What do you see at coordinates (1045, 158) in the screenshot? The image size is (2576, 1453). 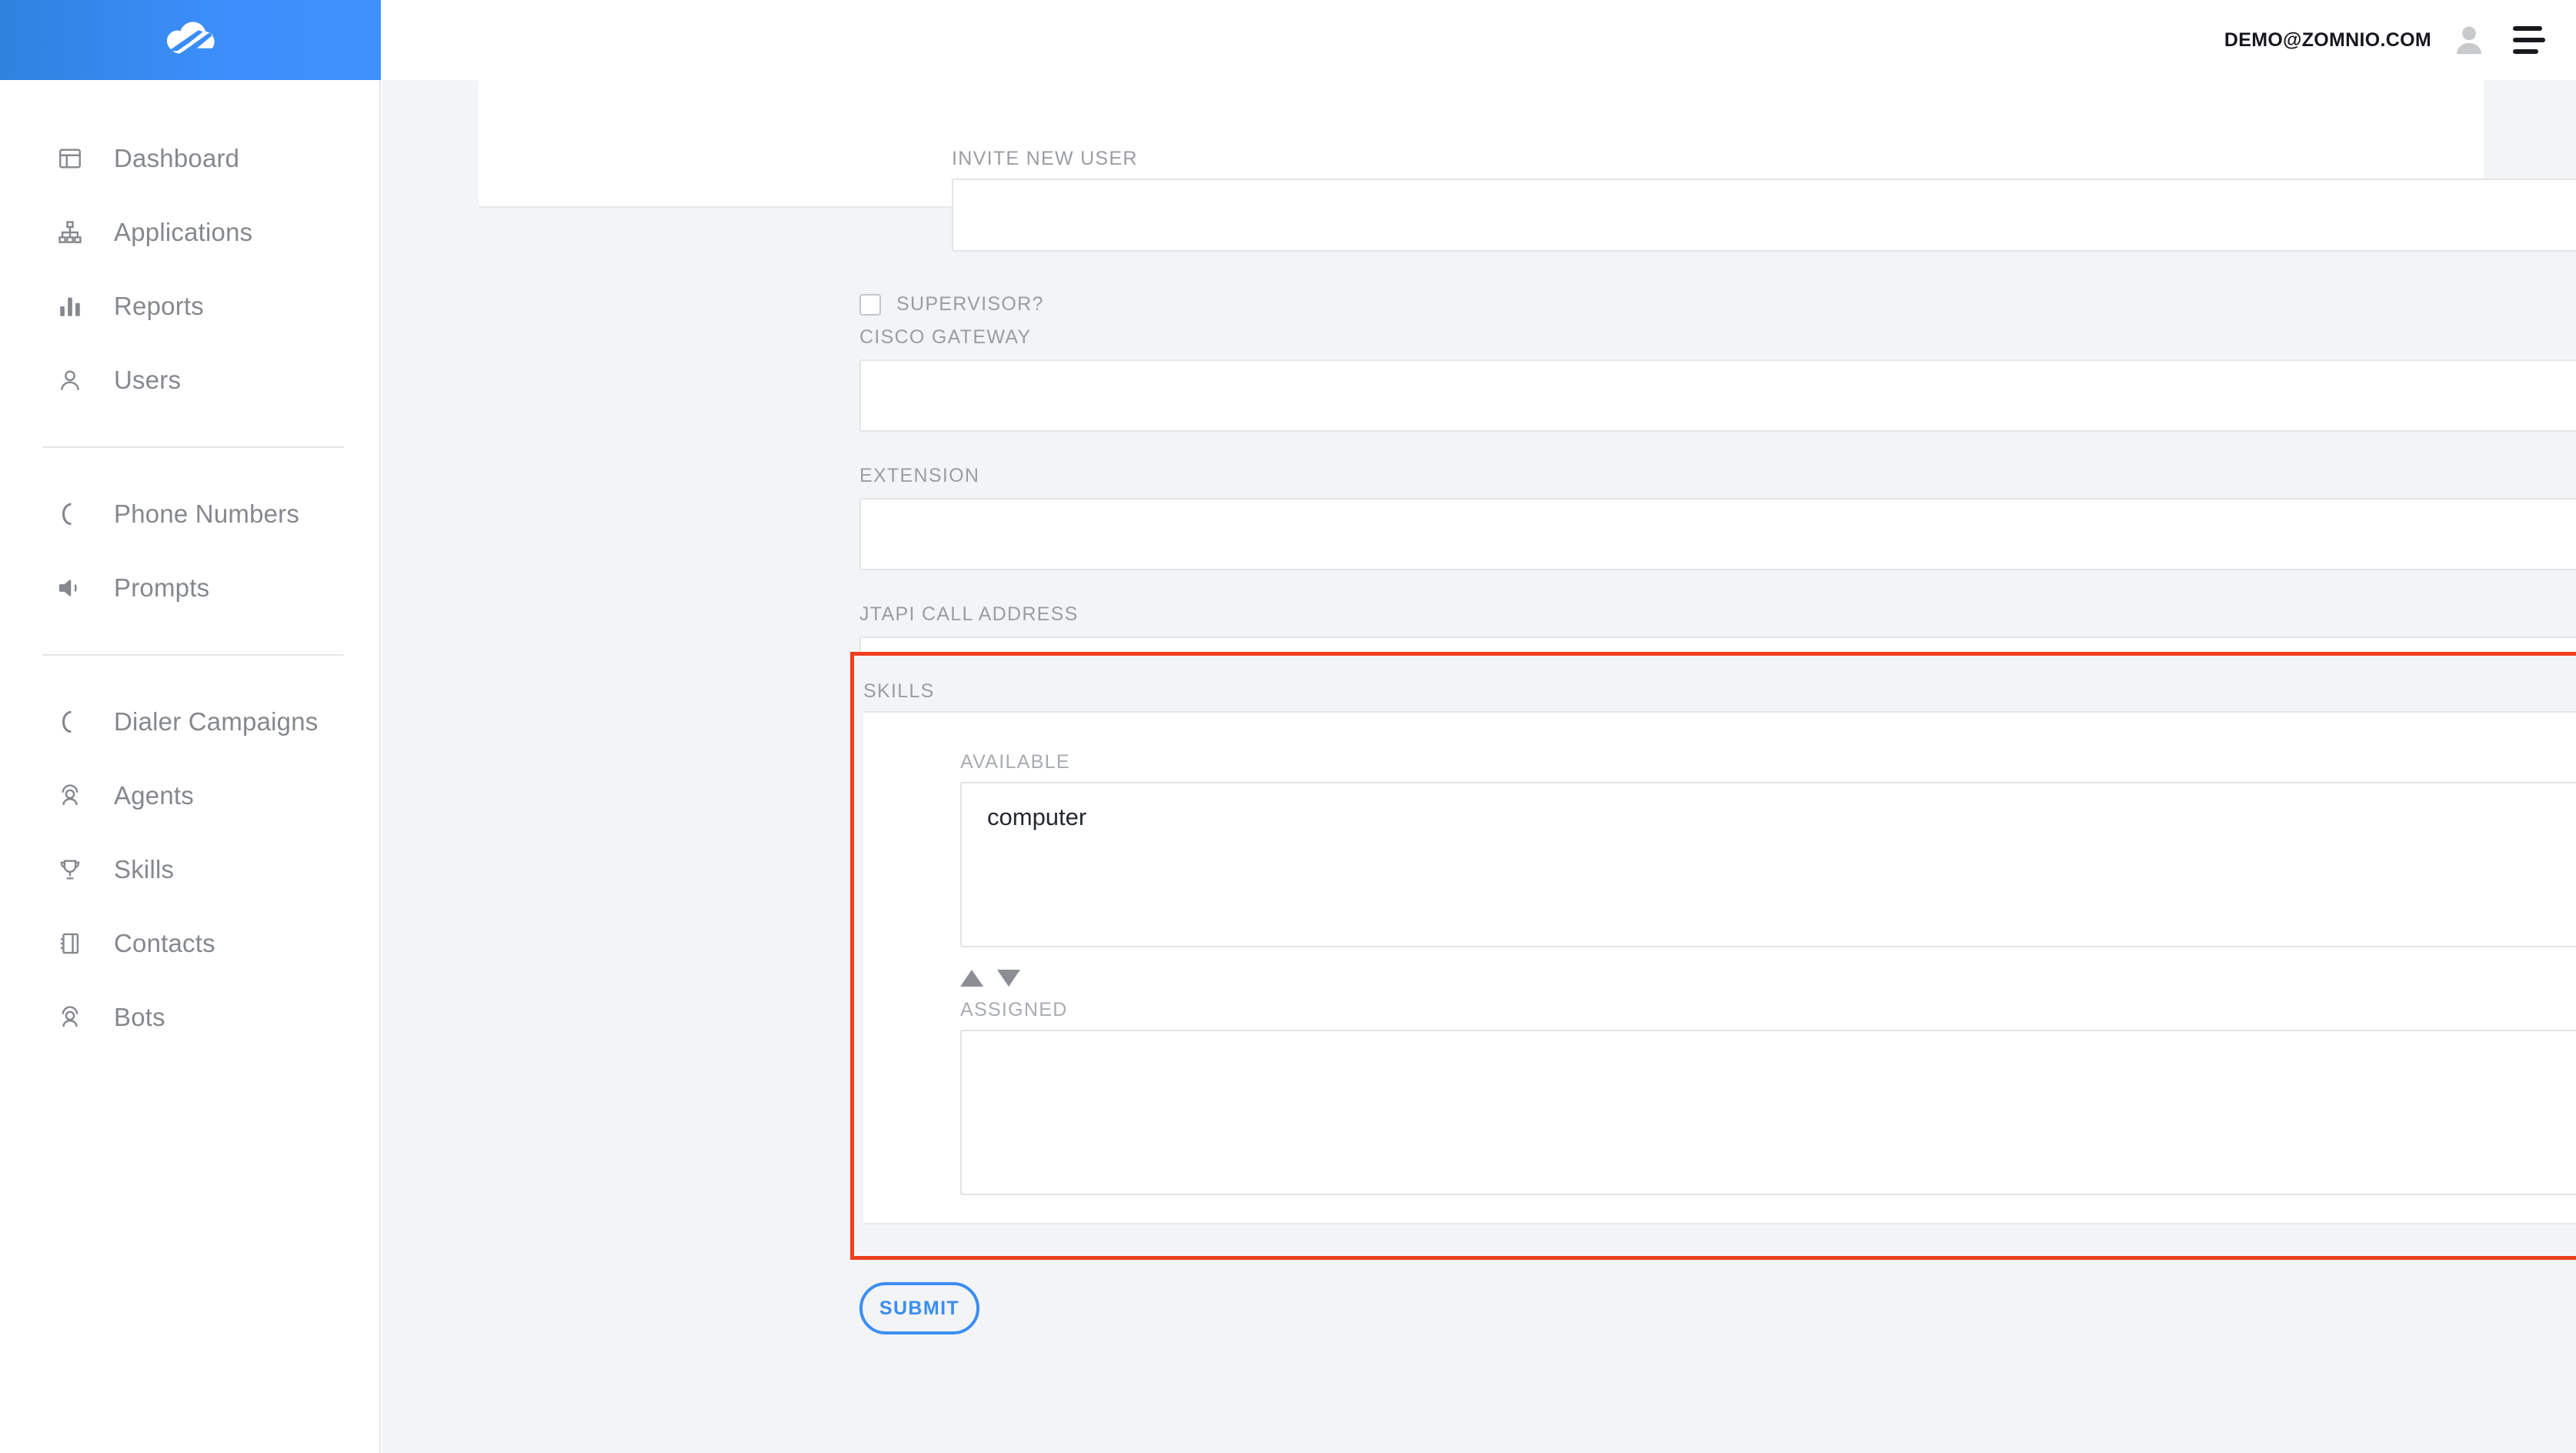 I see `invite-new-user-label: INVITE NEW USER` at bounding box center [1045, 158].